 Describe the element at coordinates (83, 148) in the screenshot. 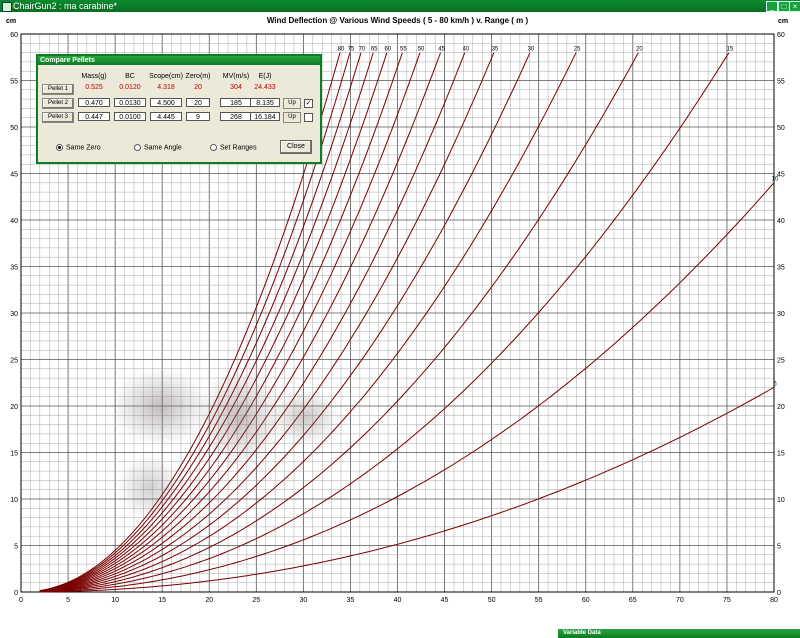

I see `radio-same-zero-label: Same Zero` at that location.